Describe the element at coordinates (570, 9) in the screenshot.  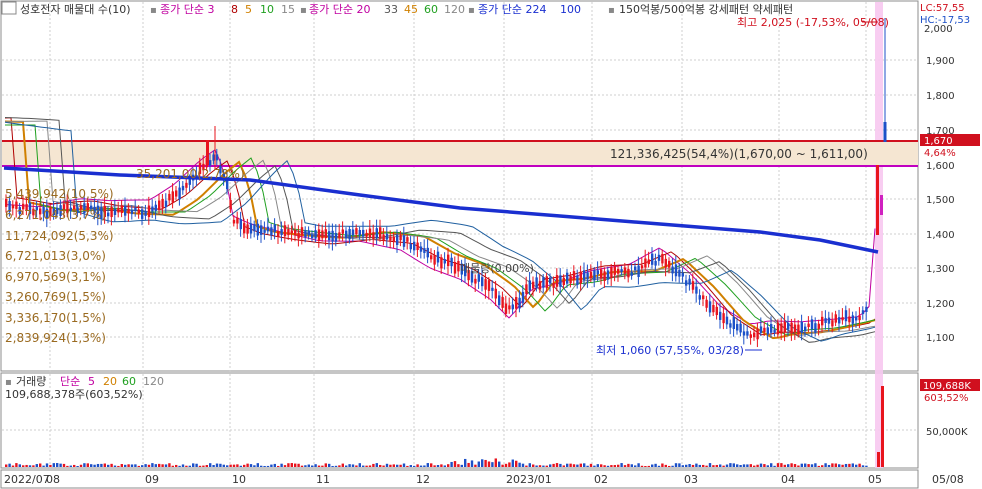
I see `legend-sma3-p: 100` at that location.